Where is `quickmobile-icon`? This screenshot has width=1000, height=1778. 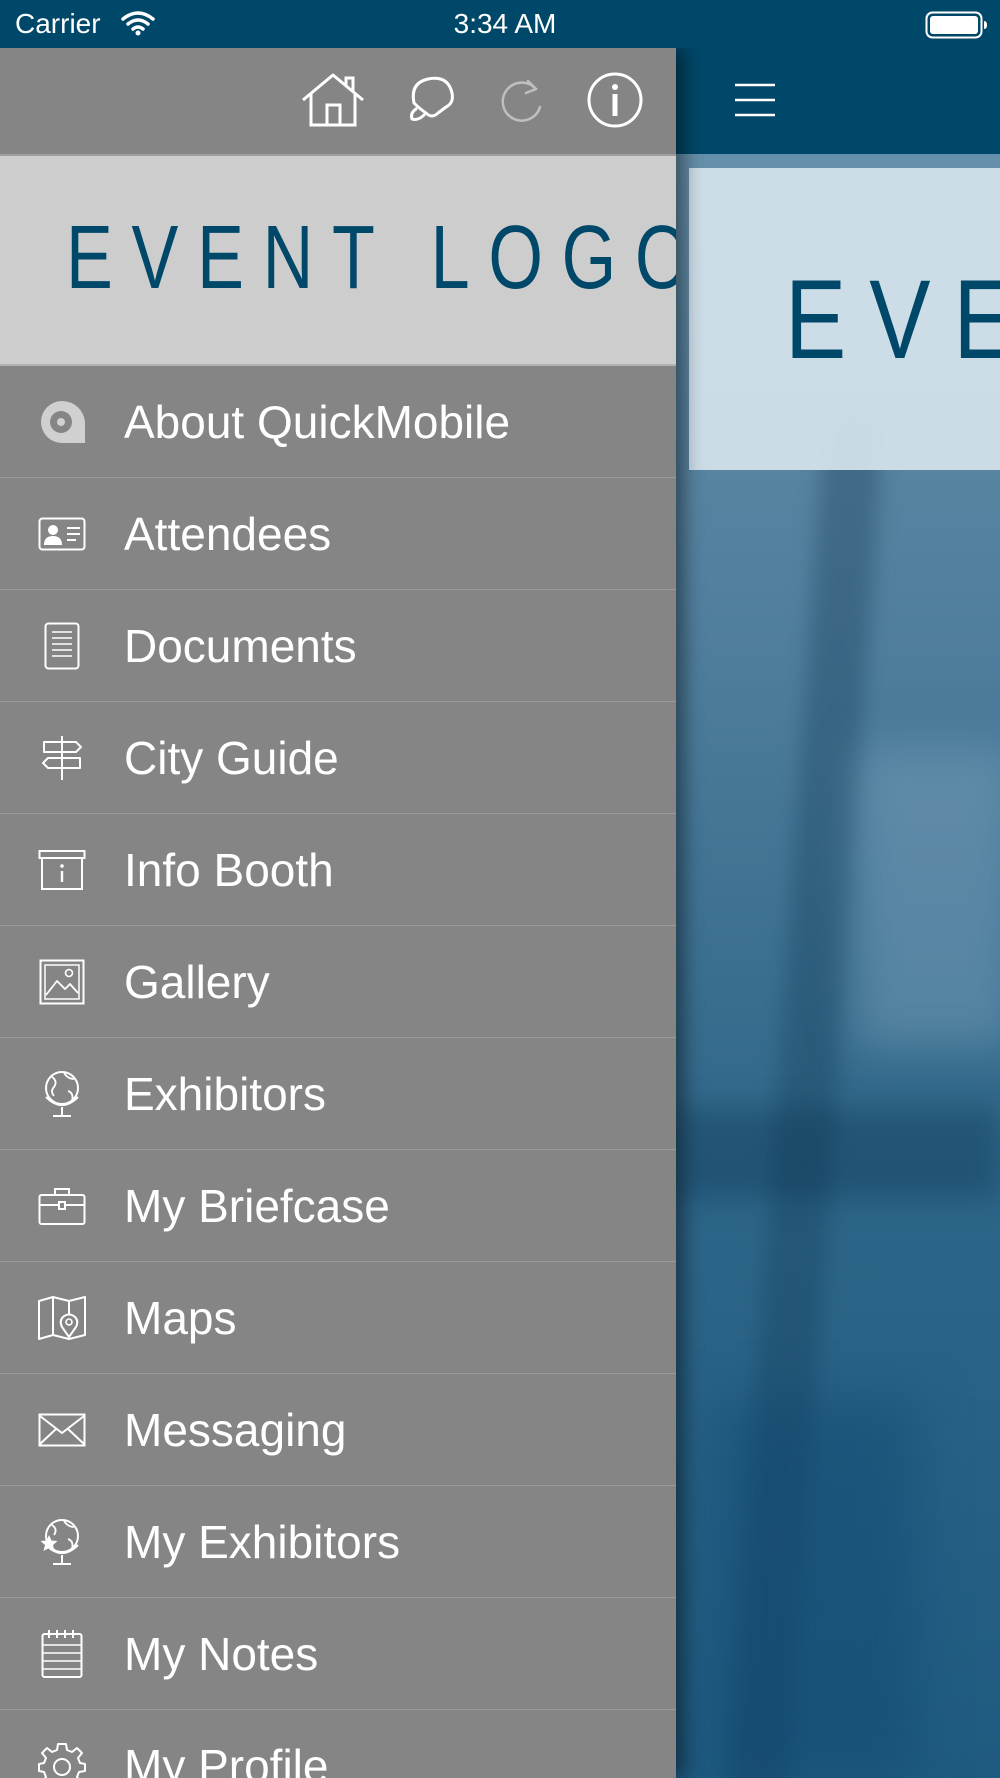 quickmobile-icon is located at coordinates (62, 422).